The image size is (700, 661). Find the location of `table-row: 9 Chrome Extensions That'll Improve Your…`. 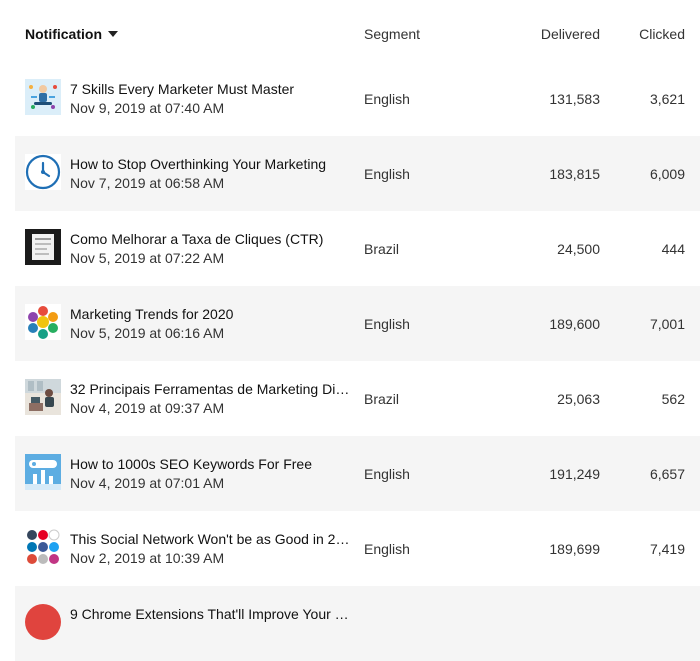

table-row: 9 Chrome Extensions That'll Improve Your… is located at coordinates (357, 623).